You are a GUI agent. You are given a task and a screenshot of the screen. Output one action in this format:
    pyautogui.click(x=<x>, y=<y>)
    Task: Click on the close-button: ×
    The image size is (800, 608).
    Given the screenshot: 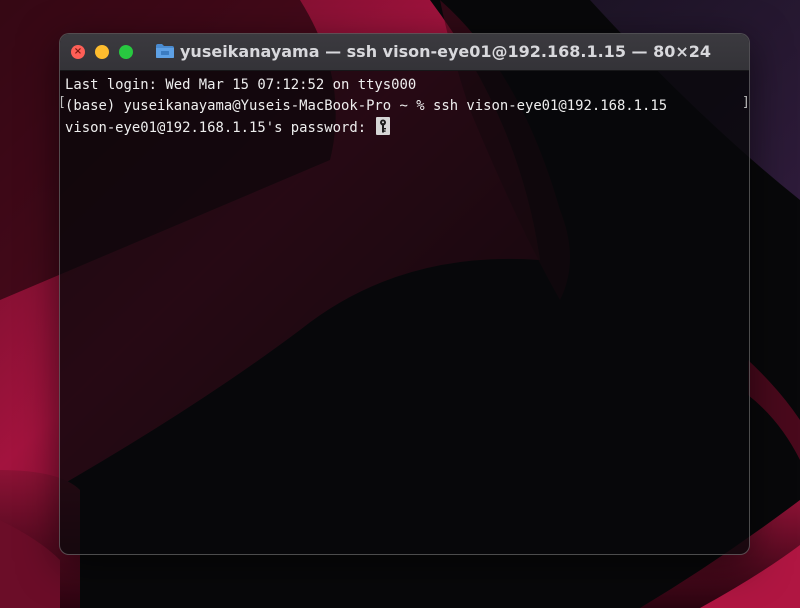 What is the action you would take?
    pyautogui.click(x=78, y=52)
    